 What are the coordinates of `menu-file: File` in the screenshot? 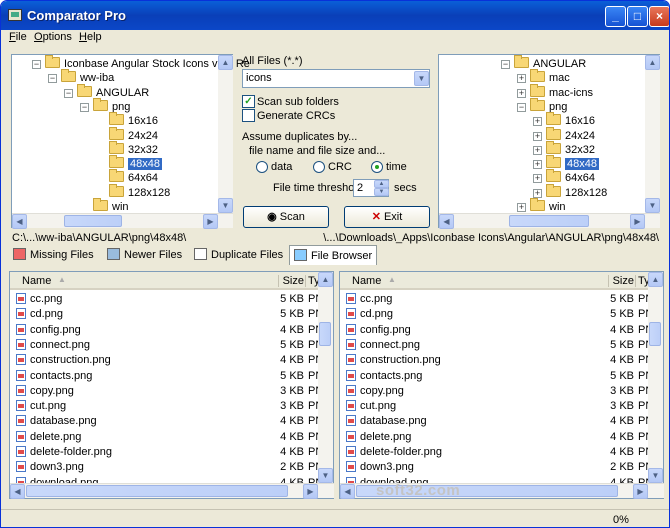 It's located at (18, 37).